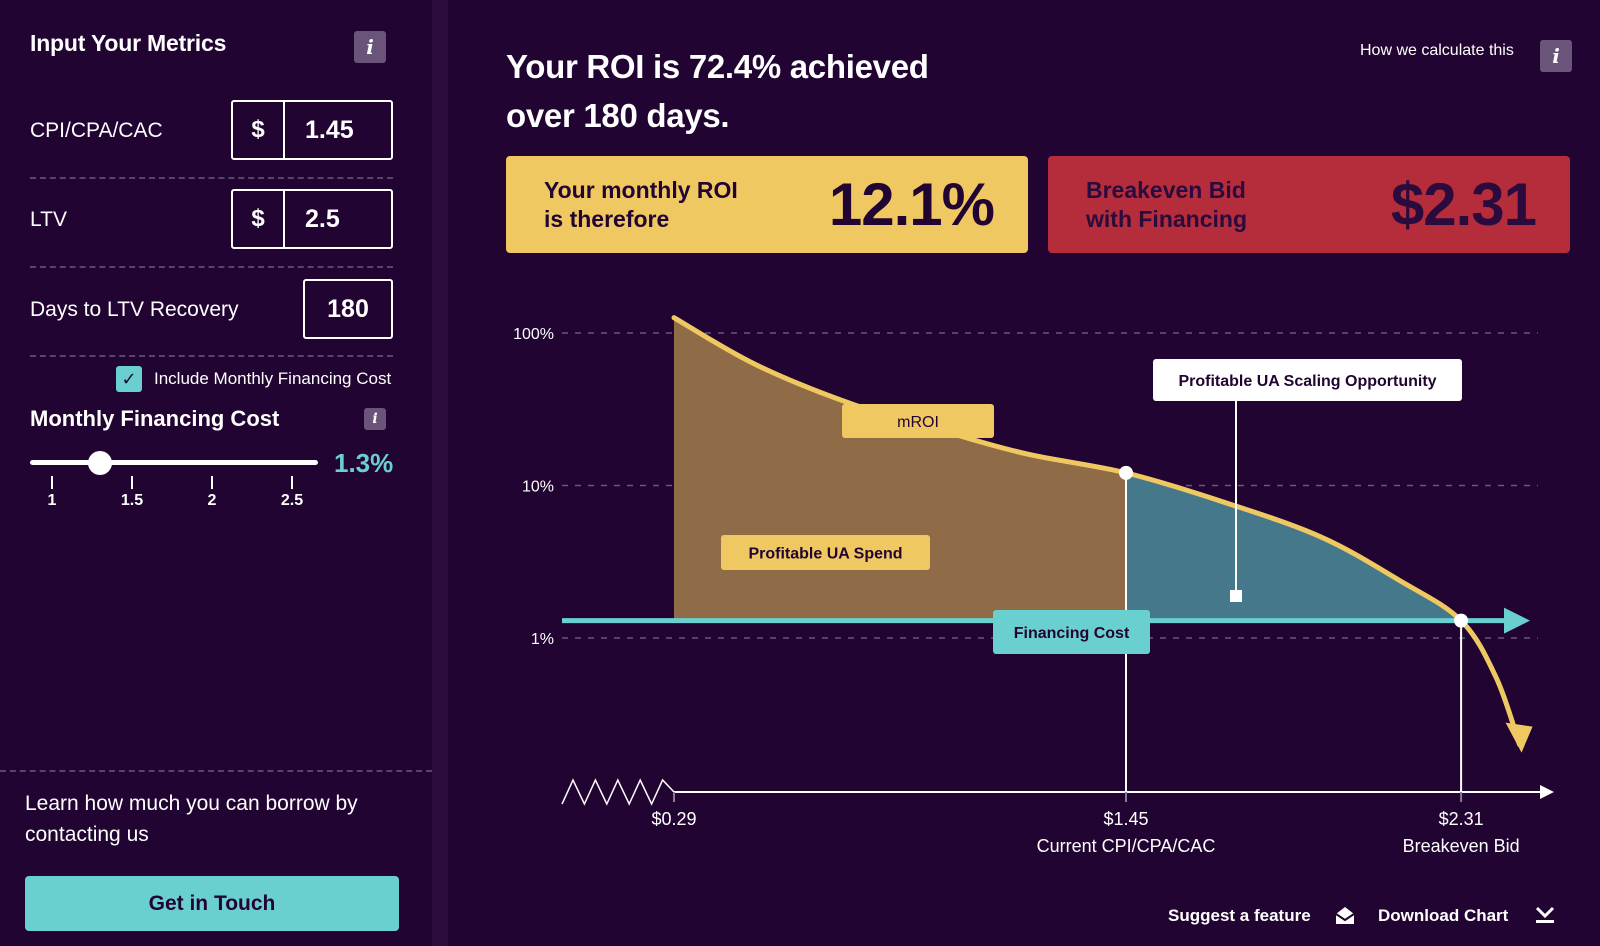  I want to click on profitable-ua-spend-annotation-box, so click(825, 552).